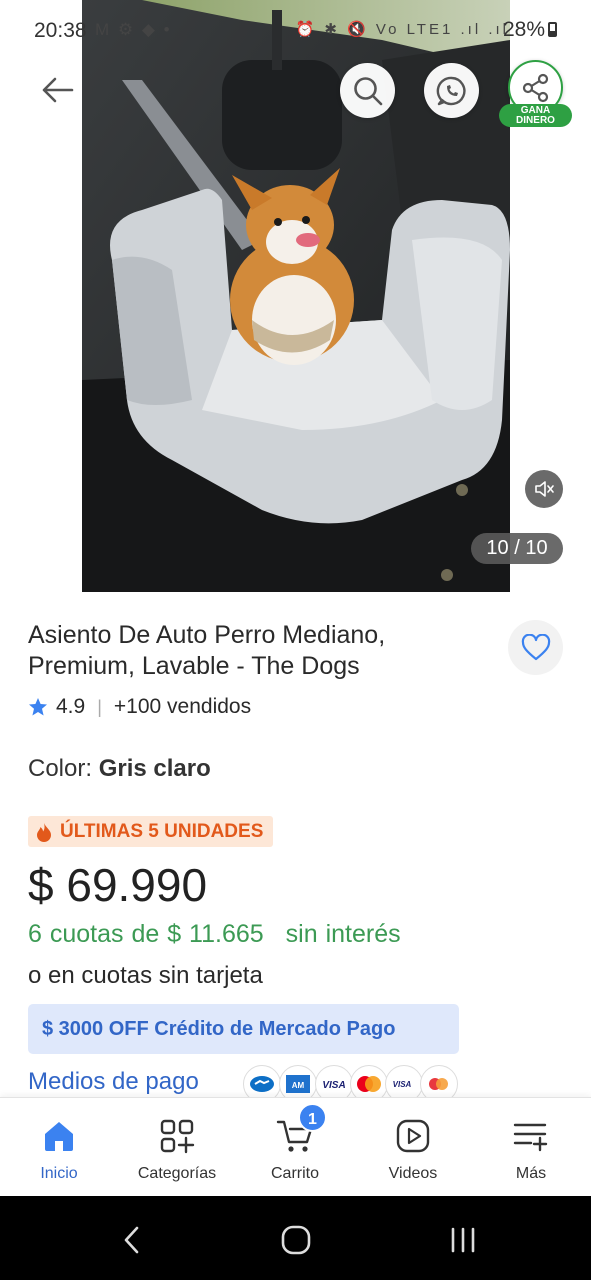  What do you see at coordinates (113, 1082) in the screenshot?
I see `payment-methods-link: Medios de pago` at bounding box center [113, 1082].